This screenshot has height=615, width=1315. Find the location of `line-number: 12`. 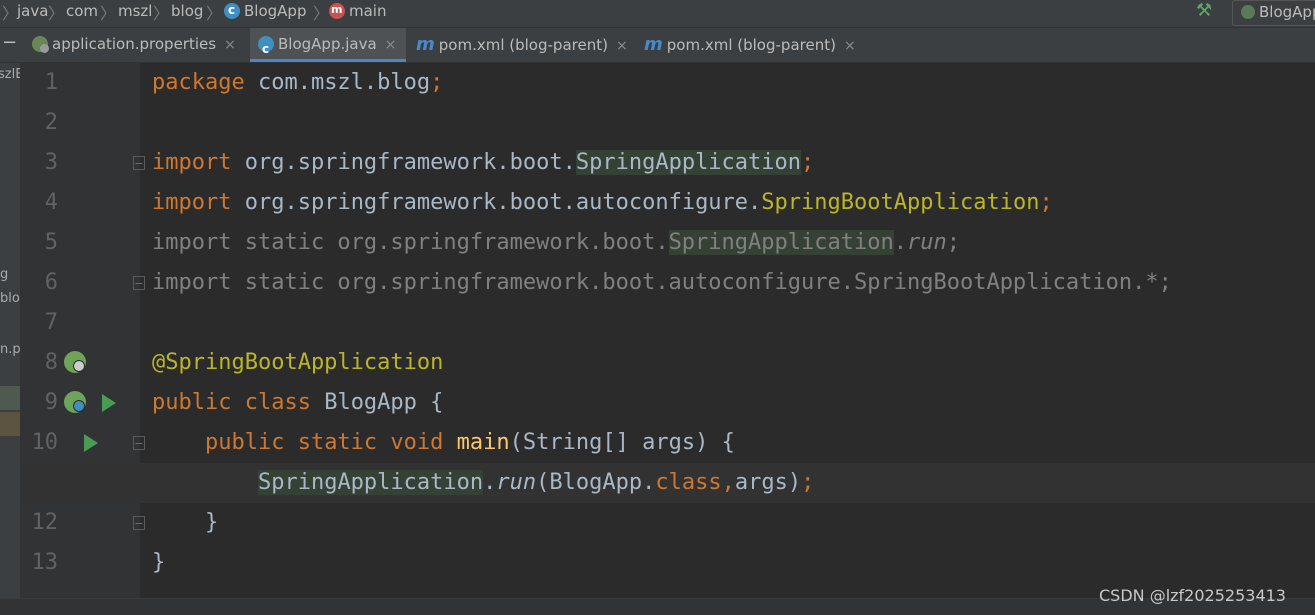

line-number: 12 is located at coordinates (45, 522).